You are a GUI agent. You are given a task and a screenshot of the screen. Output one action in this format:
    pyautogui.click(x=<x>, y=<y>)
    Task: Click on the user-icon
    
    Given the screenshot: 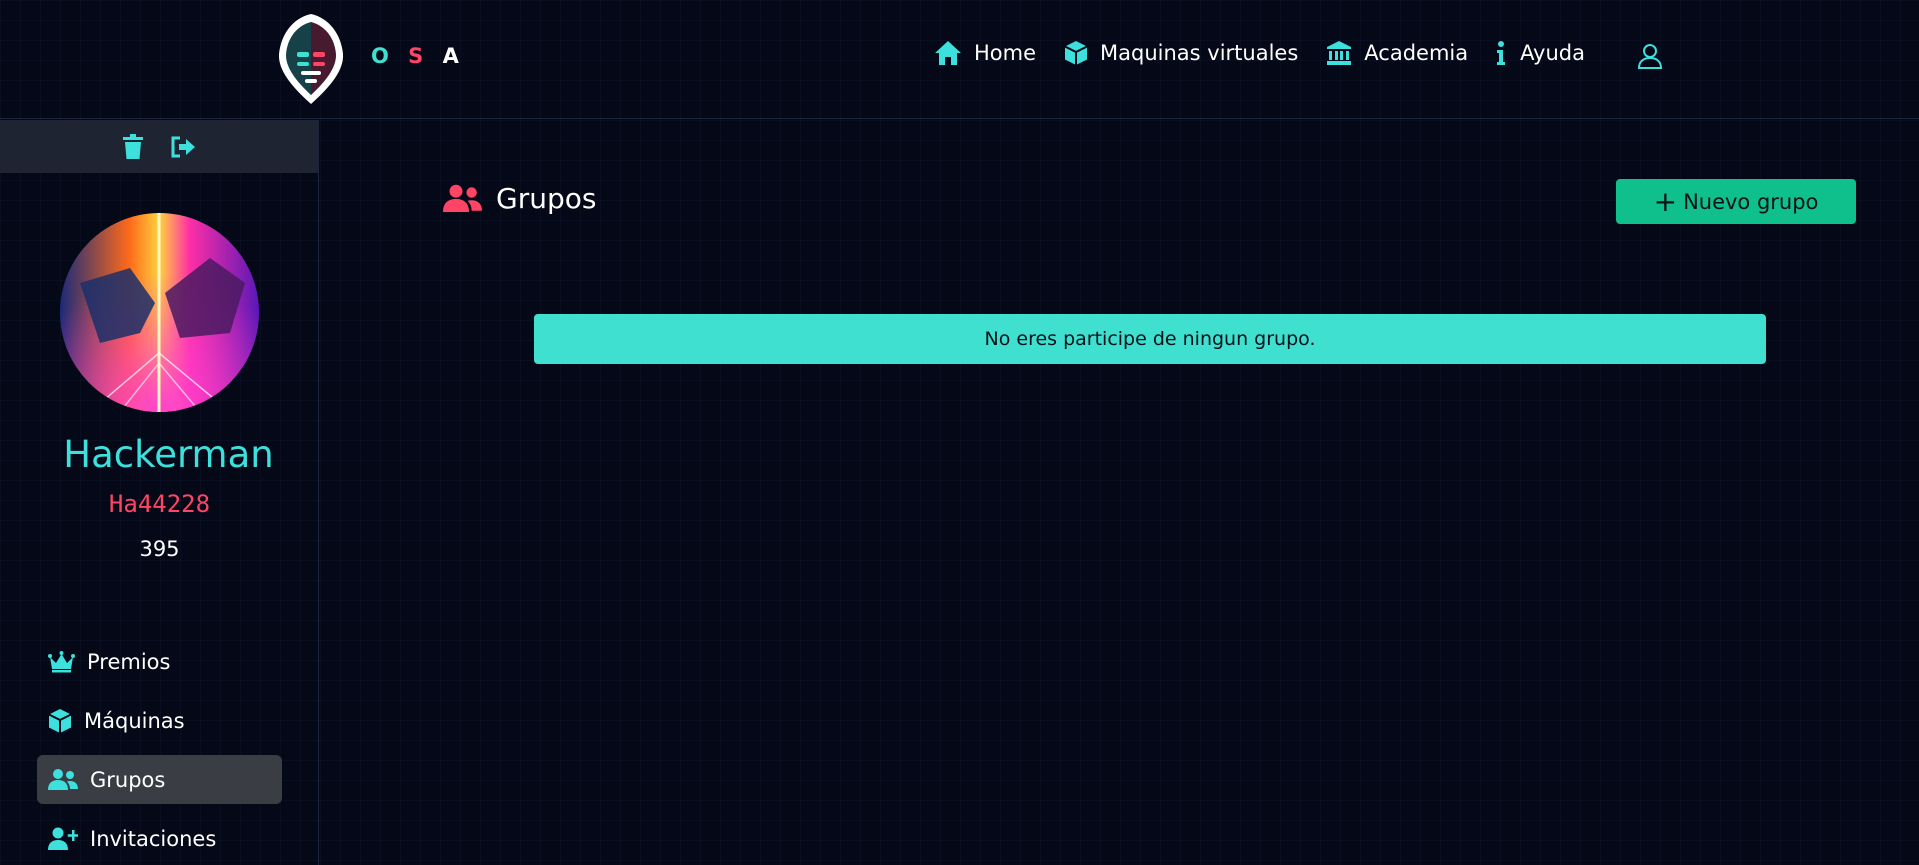 What is the action you would take?
    pyautogui.click(x=1650, y=56)
    